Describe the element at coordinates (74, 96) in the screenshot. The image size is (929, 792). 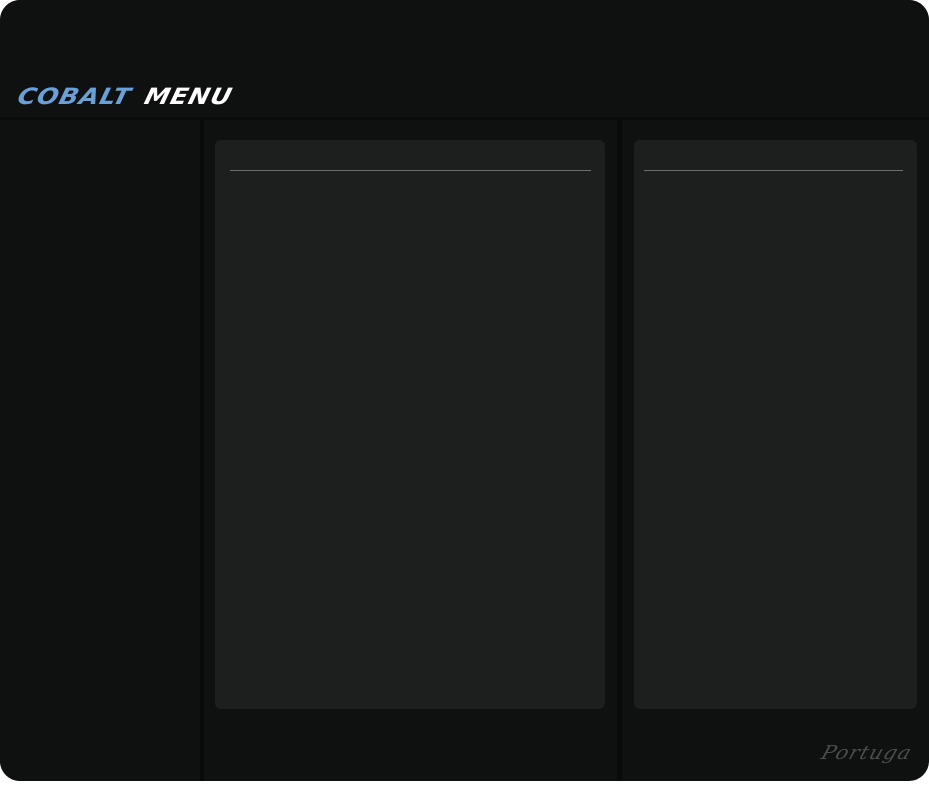
I see `logo-text-cobalt: COBALT` at that location.